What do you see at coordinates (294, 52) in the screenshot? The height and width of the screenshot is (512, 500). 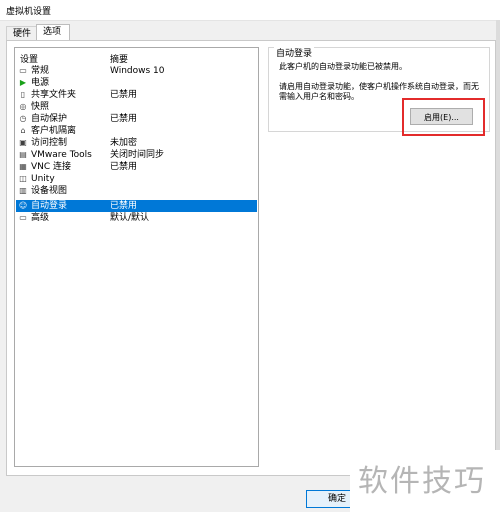 I see `autologin-group-title: 自动登录` at bounding box center [294, 52].